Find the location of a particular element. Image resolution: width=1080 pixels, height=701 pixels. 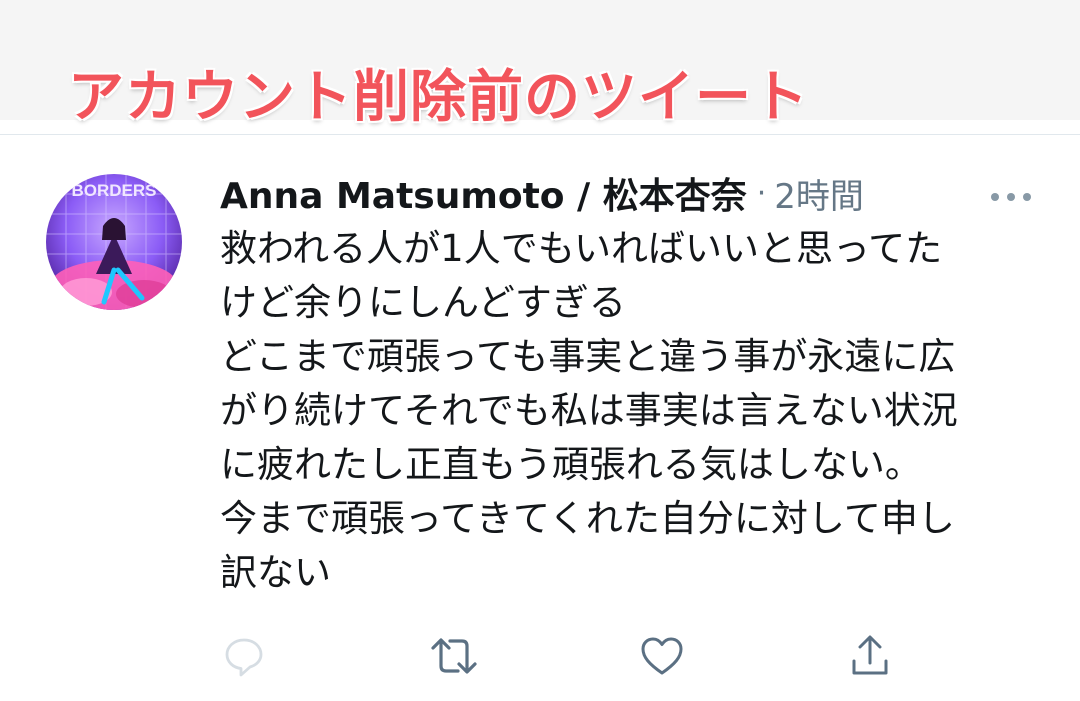

banner-divider is located at coordinates (540, 134).